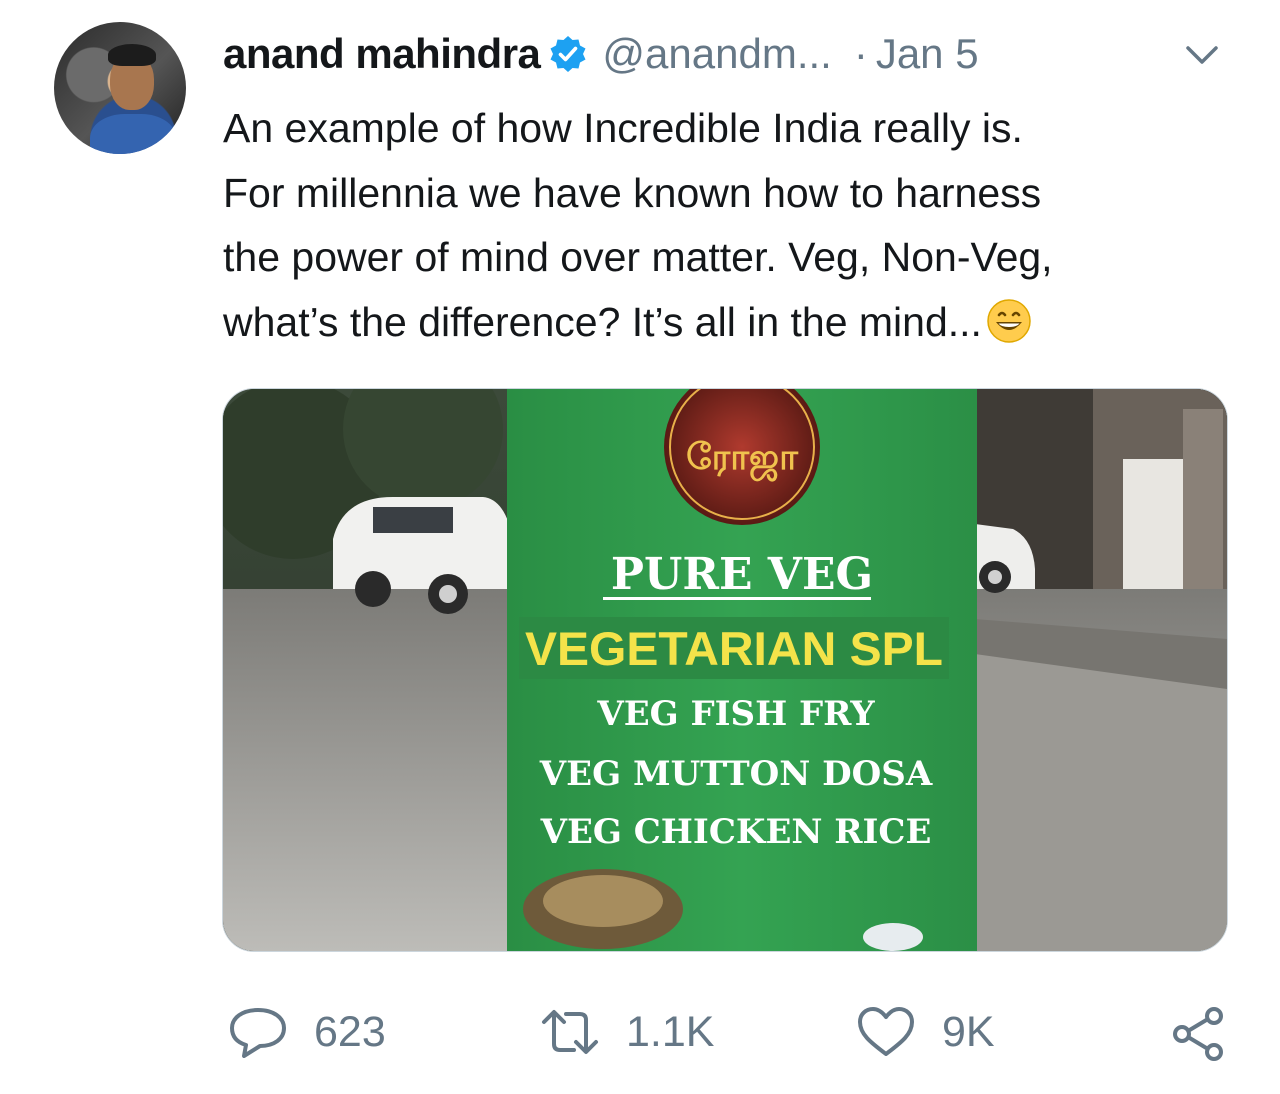 Image resolution: width=1280 pixels, height=1094 pixels. Describe the element at coordinates (886, 1031) in the screenshot. I see `heart-icon` at that location.